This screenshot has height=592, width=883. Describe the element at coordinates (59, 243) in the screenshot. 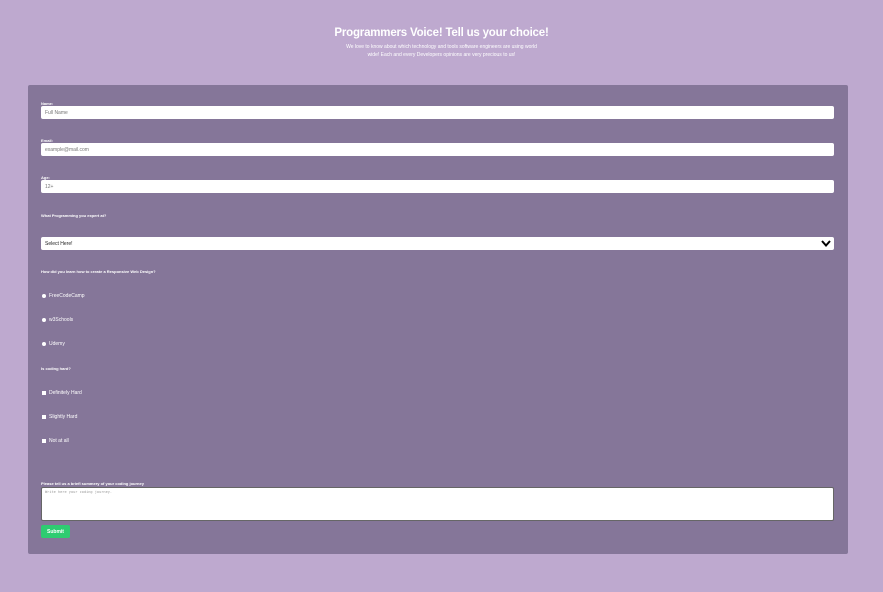

I see `language-select-value: Select Here!` at that location.